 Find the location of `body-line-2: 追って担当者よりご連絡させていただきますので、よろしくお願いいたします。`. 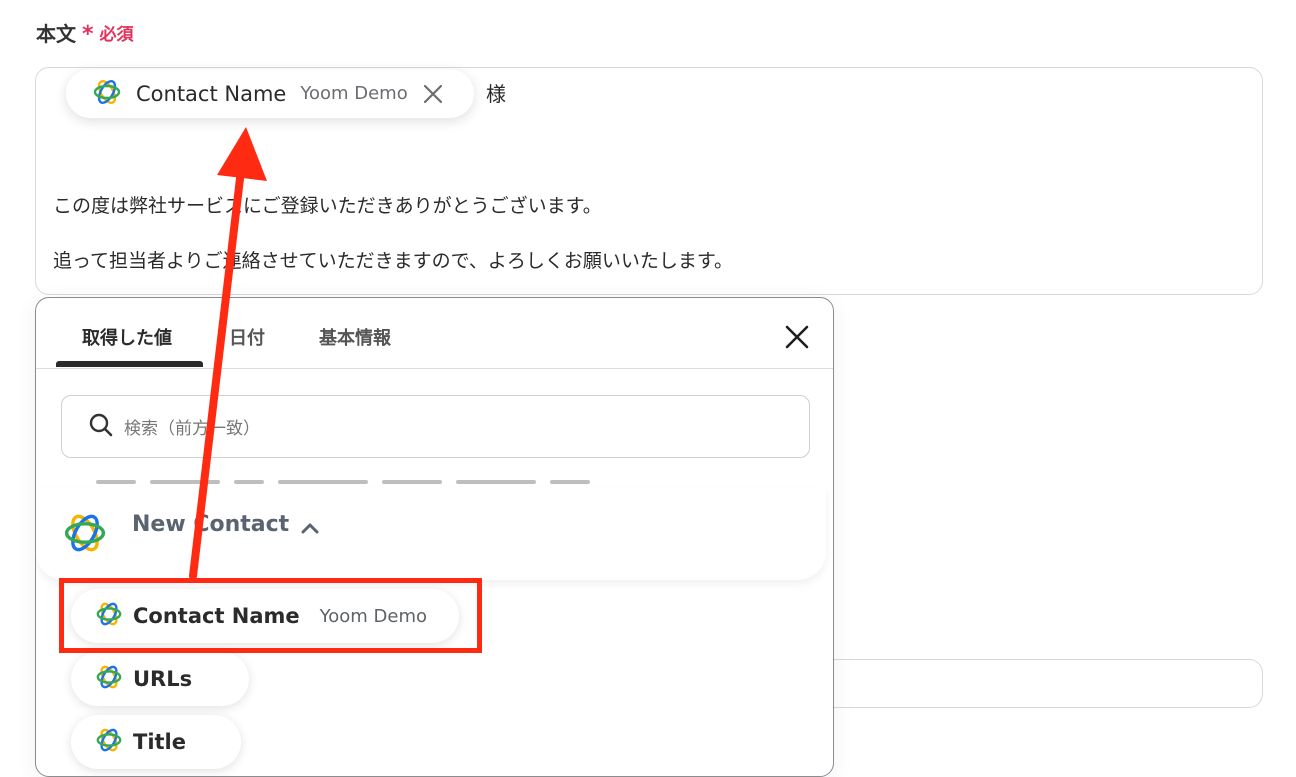

body-line-2: 追って担当者よりご連絡させていただきますので、よろしくお願いいたします。 is located at coordinates (393, 261).